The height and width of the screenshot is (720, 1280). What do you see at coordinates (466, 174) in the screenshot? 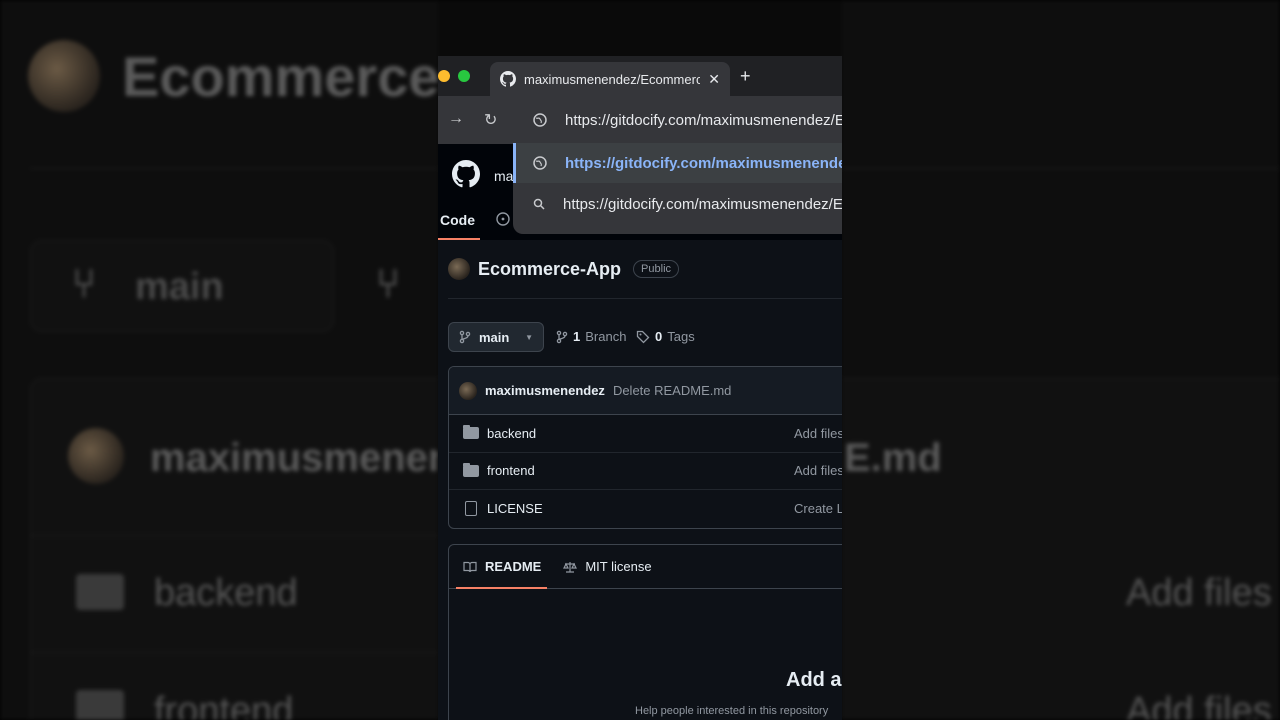
I see `github-logo-icon` at bounding box center [466, 174].